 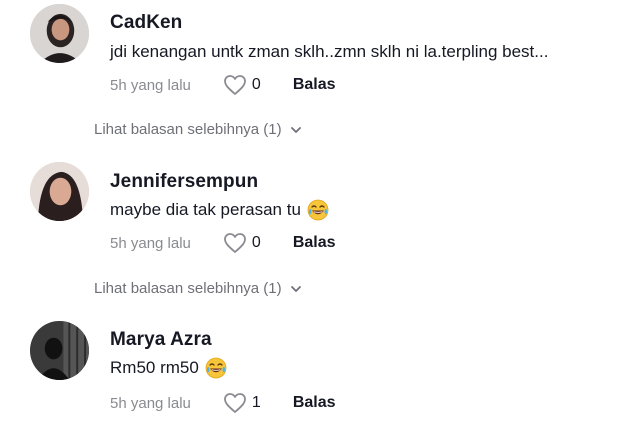 I want to click on like-count: 1, so click(x=256, y=402).